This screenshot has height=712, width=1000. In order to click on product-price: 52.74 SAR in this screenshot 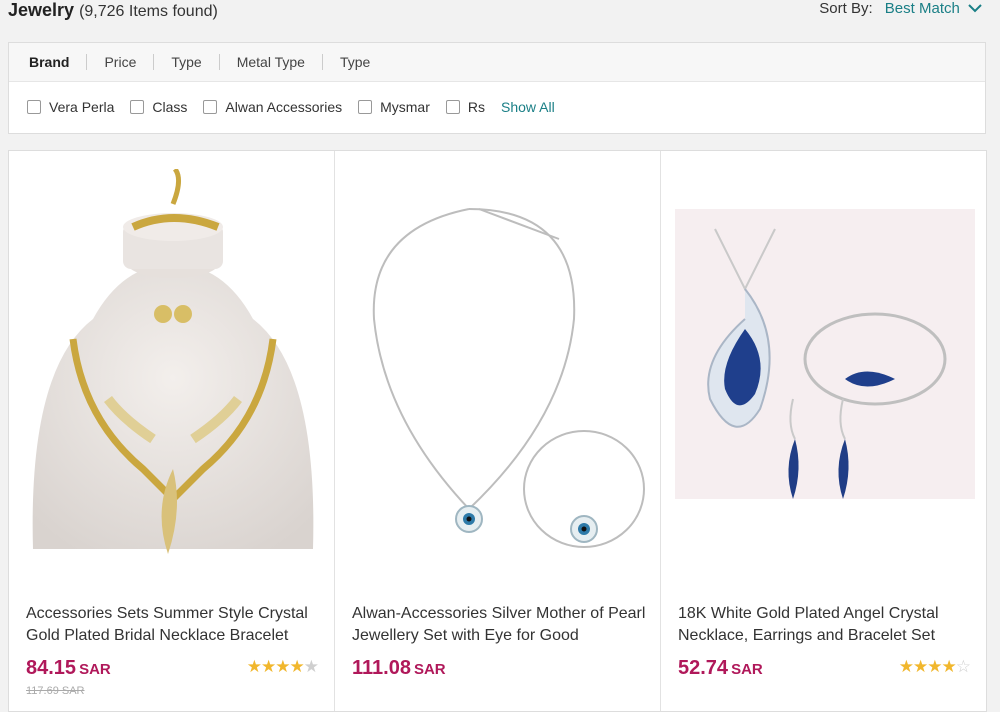, I will do `click(720, 668)`.